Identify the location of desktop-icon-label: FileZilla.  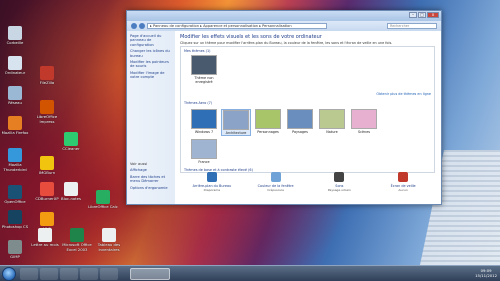
(47, 83).